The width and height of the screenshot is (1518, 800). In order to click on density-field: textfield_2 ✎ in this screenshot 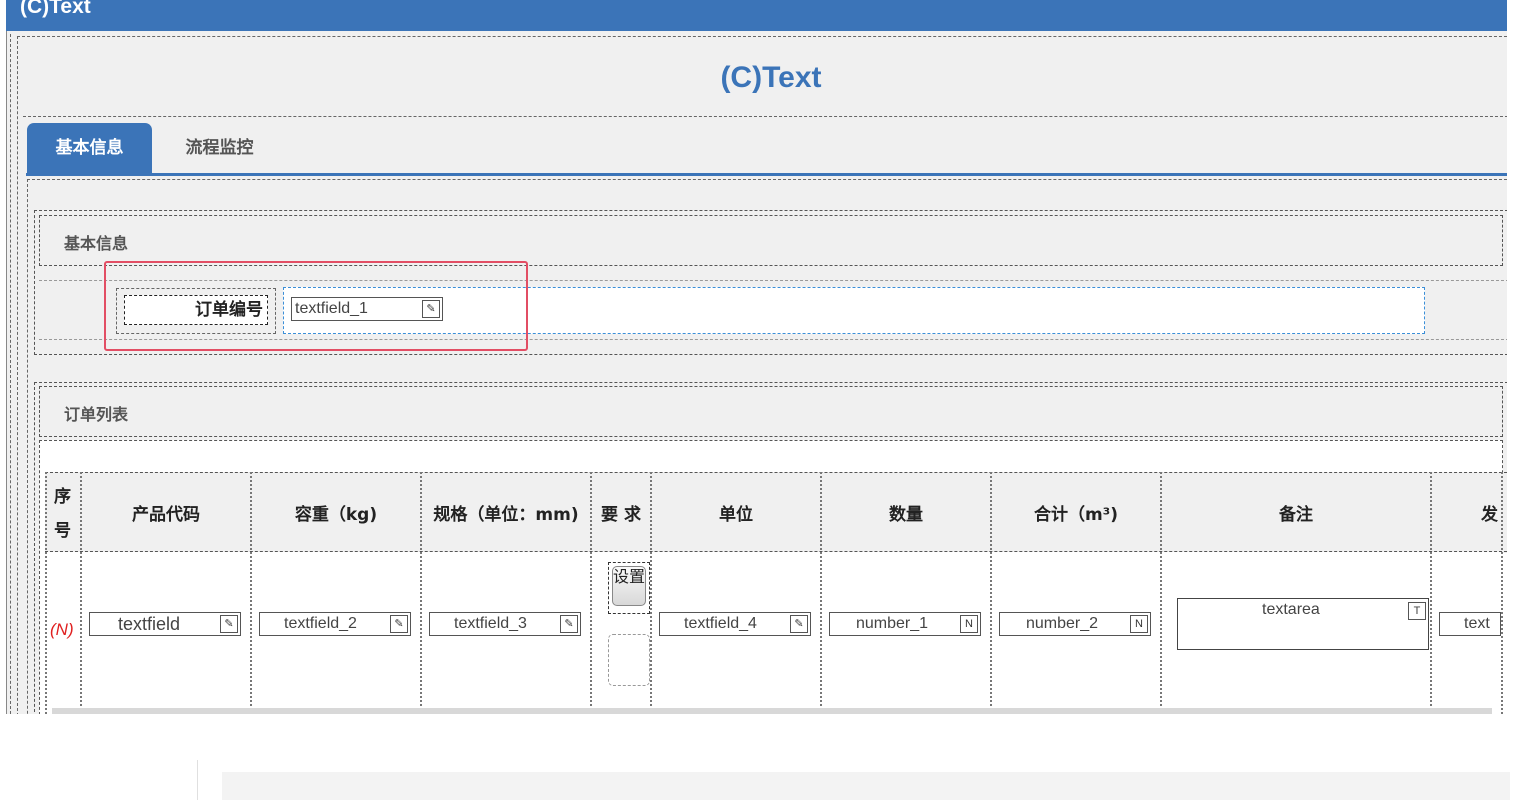, I will do `click(335, 624)`.